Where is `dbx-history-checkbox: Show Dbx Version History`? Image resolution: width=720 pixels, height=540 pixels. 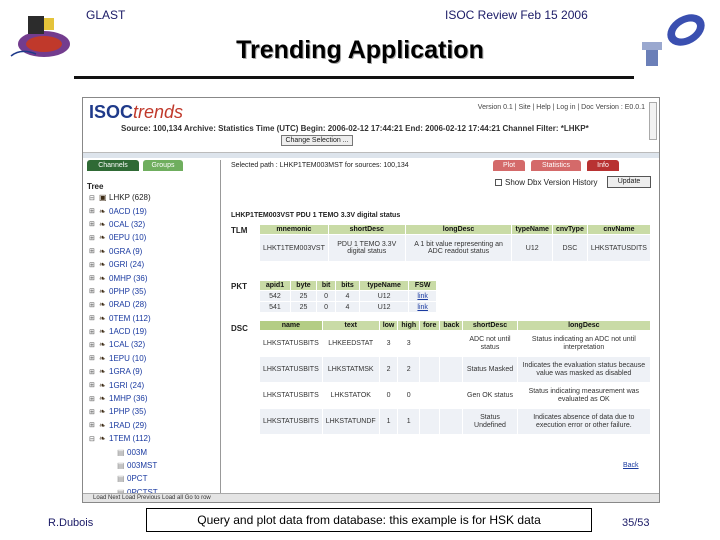 dbx-history-checkbox: Show Dbx Version History is located at coordinates (546, 182).